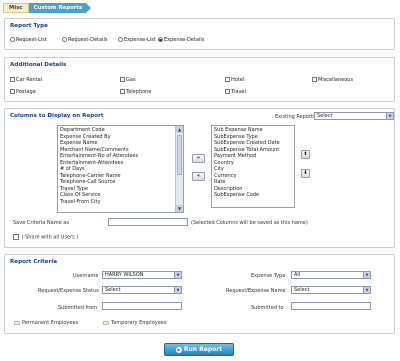  Describe the element at coordinates (179, 129) in the screenshot. I see `scroll-up-icon: ▲` at that location.